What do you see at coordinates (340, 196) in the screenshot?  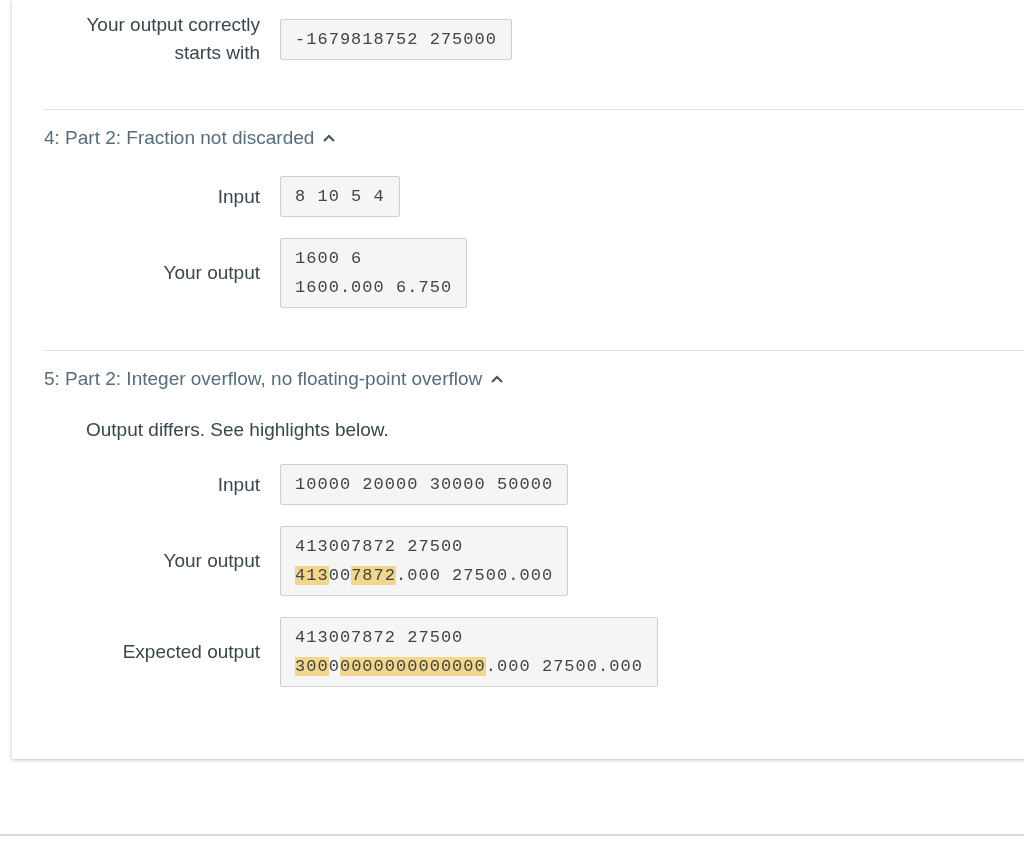 I see `code-output: 8 10 5 4` at bounding box center [340, 196].